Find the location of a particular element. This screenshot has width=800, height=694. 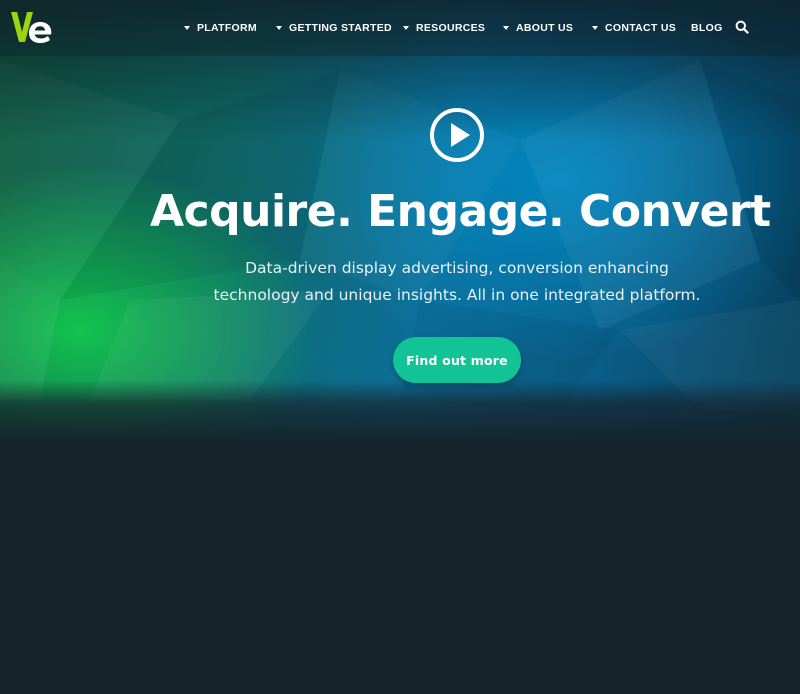

nav-item-blog: BLOG is located at coordinates (707, 28).